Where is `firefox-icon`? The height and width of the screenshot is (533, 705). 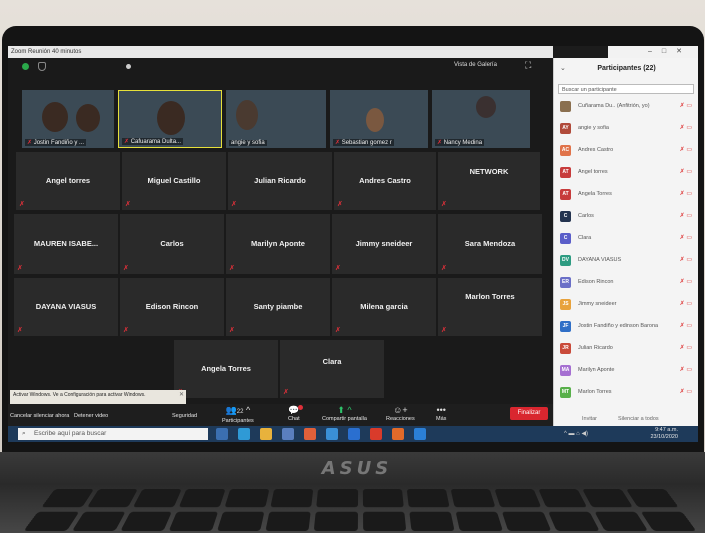 firefox-icon is located at coordinates (310, 434).